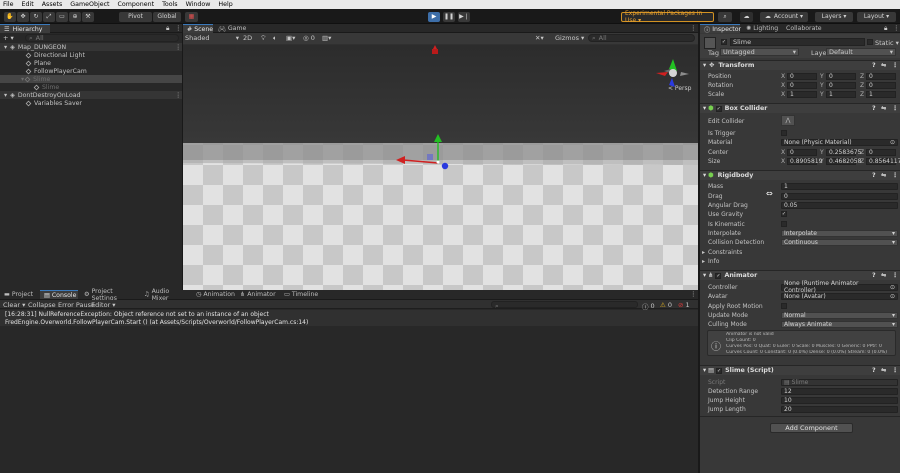 The height and width of the screenshot is (473, 900). I want to click on info-foldout: ▸ Info, so click(797, 261).